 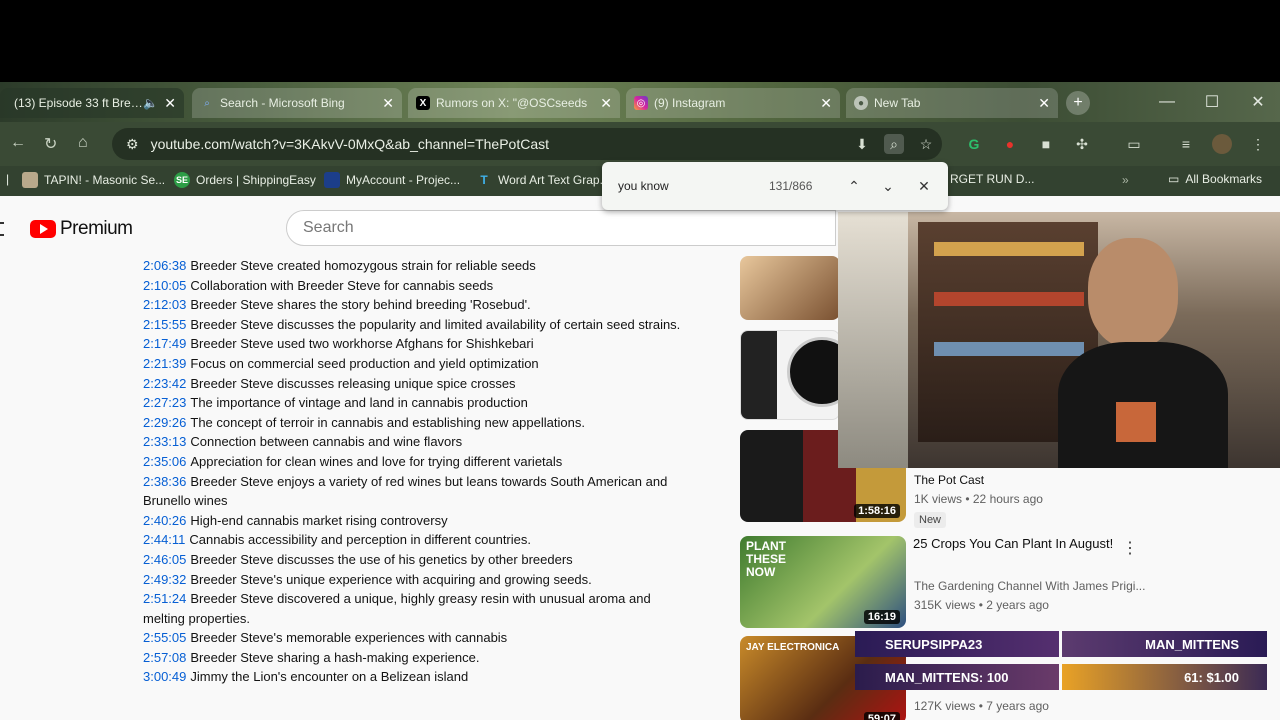 I want to click on alert-banner: 61: $1.00, so click(x=1164, y=677).